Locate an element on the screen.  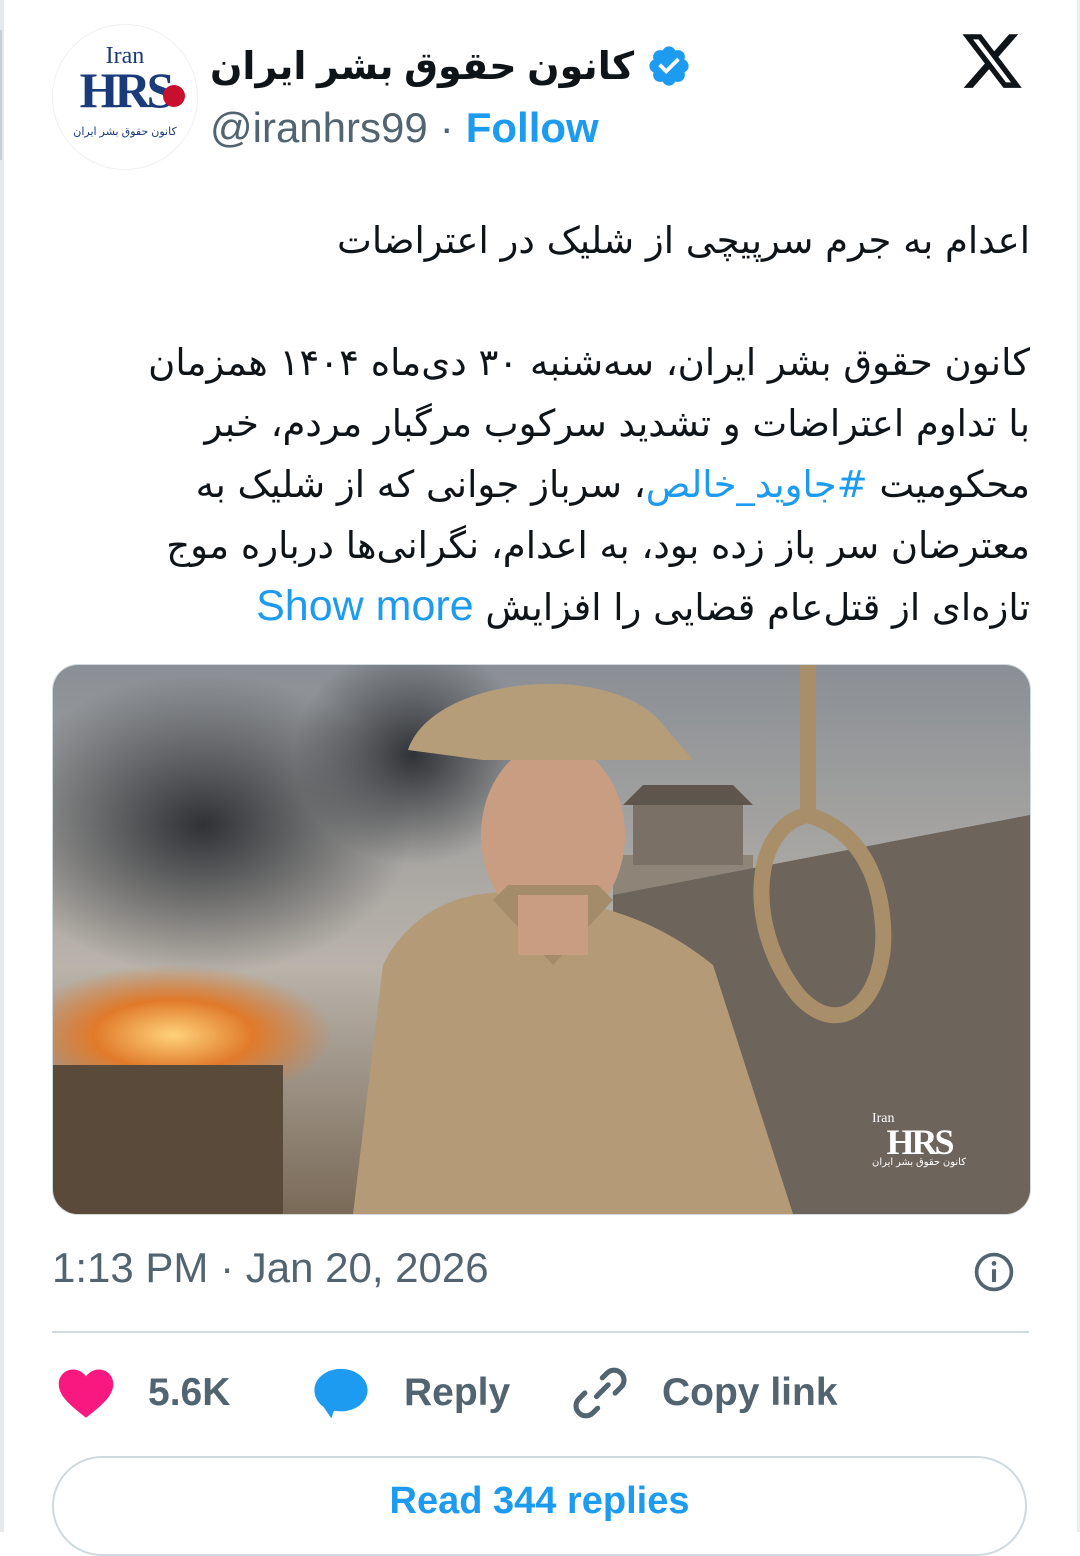
handle-row: @iranhrs99 · Follow is located at coordinates (404, 128).